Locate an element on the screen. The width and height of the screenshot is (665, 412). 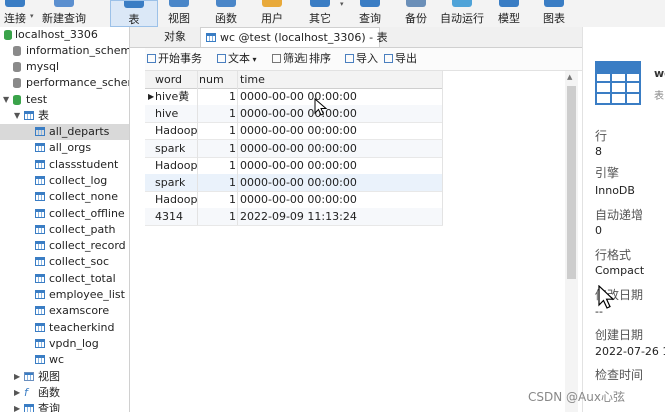
function-icon: f is located at coordinates (26, 392).